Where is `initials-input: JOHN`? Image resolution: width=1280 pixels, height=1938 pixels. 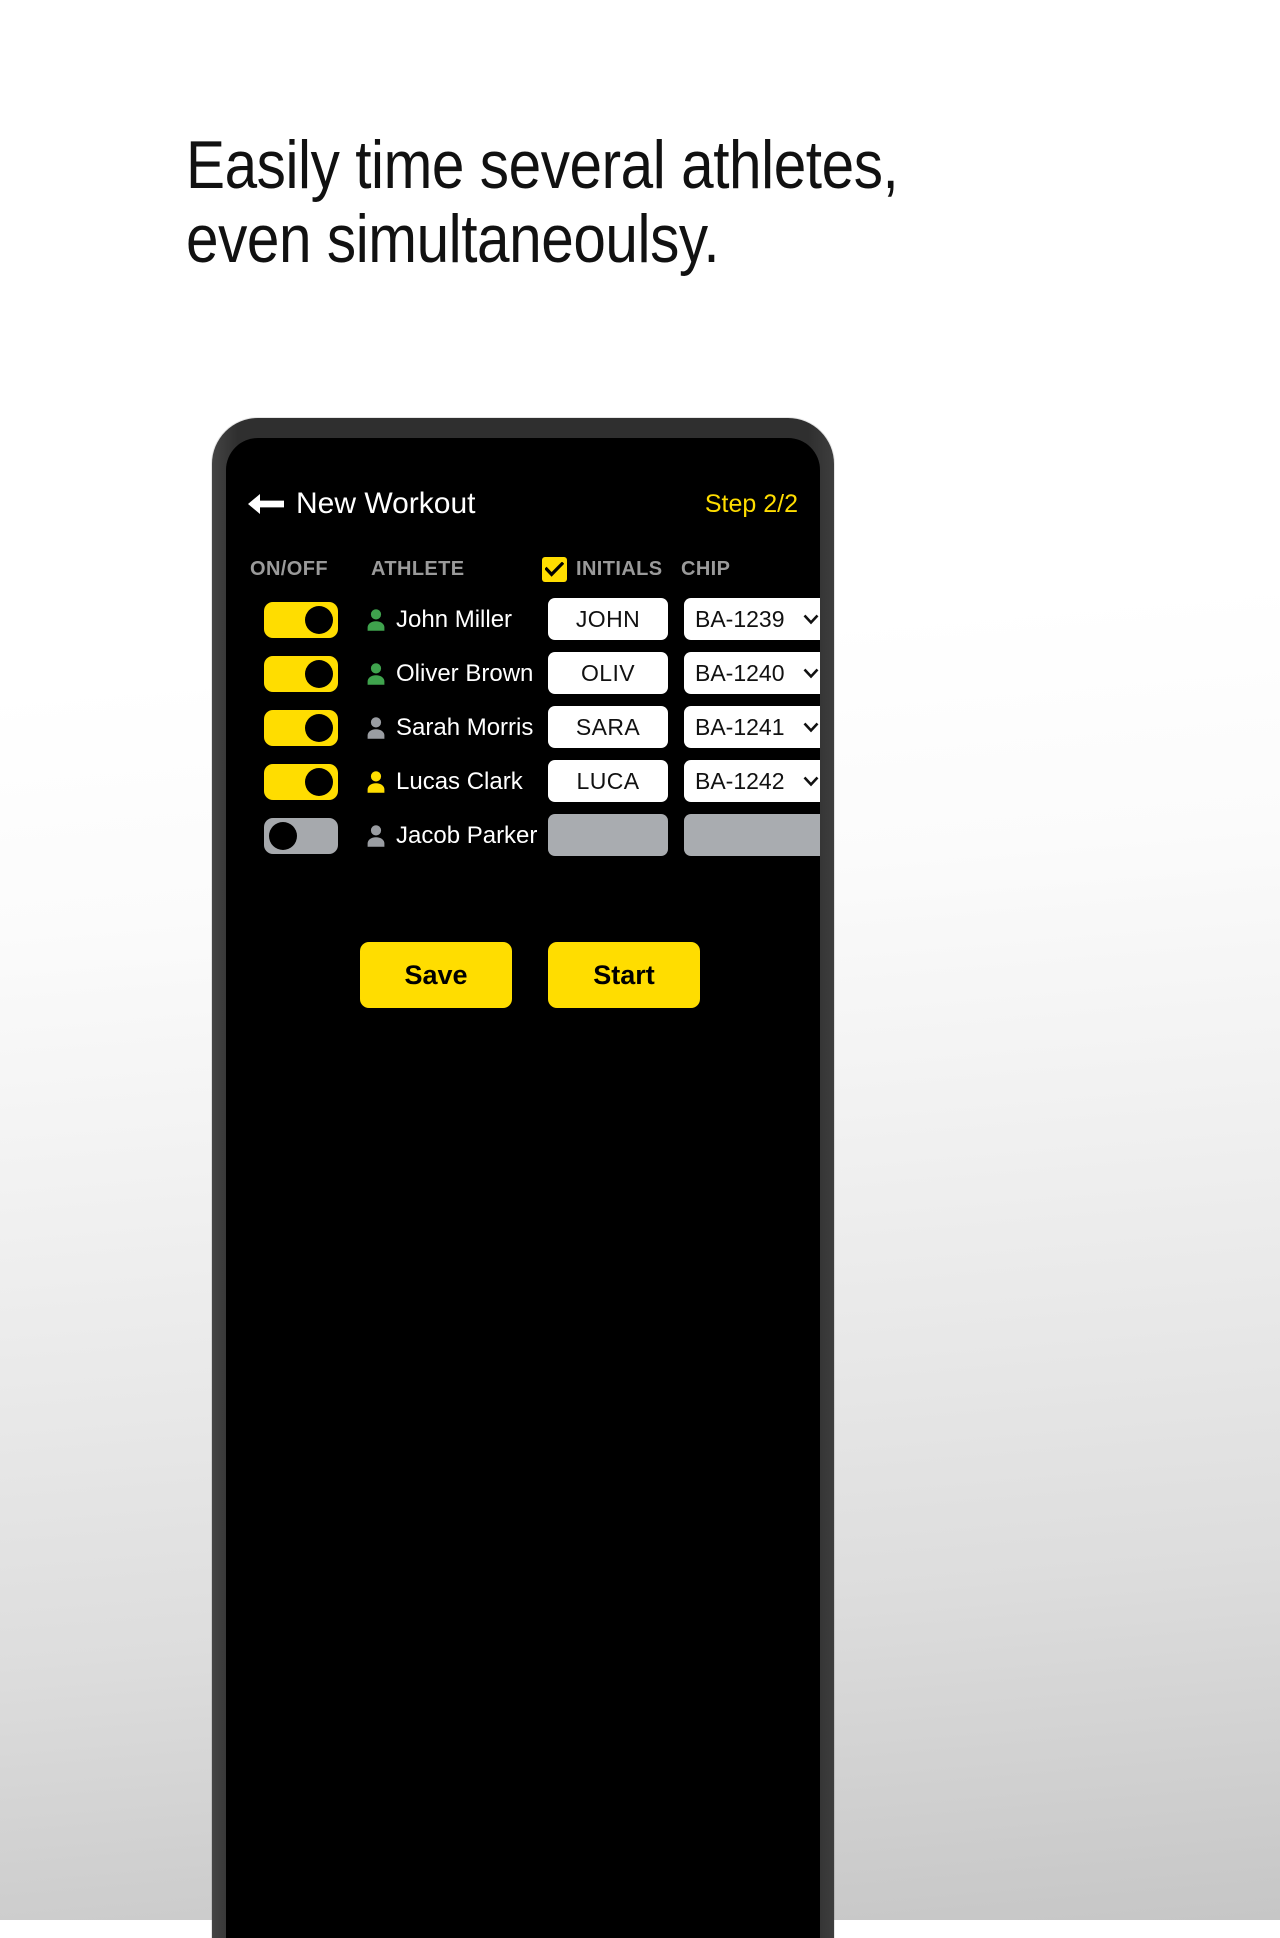 initials-input: JOHN is located at coordinates (608, 619).